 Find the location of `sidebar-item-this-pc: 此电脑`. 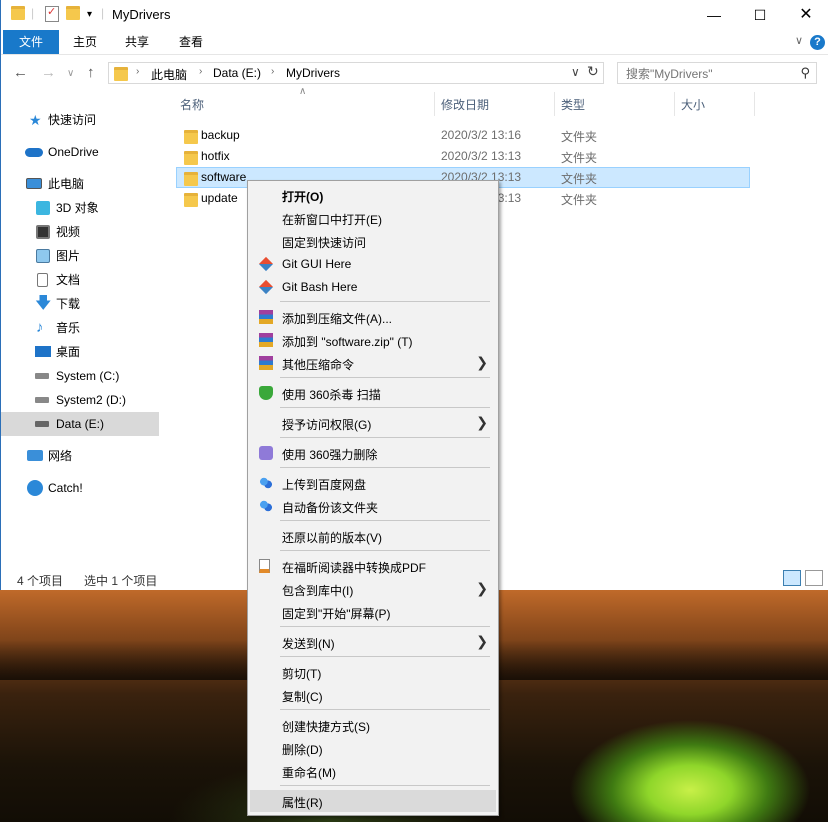

sidebar-item-this-pc: 此电脑 is located at coordinates (80, 184).